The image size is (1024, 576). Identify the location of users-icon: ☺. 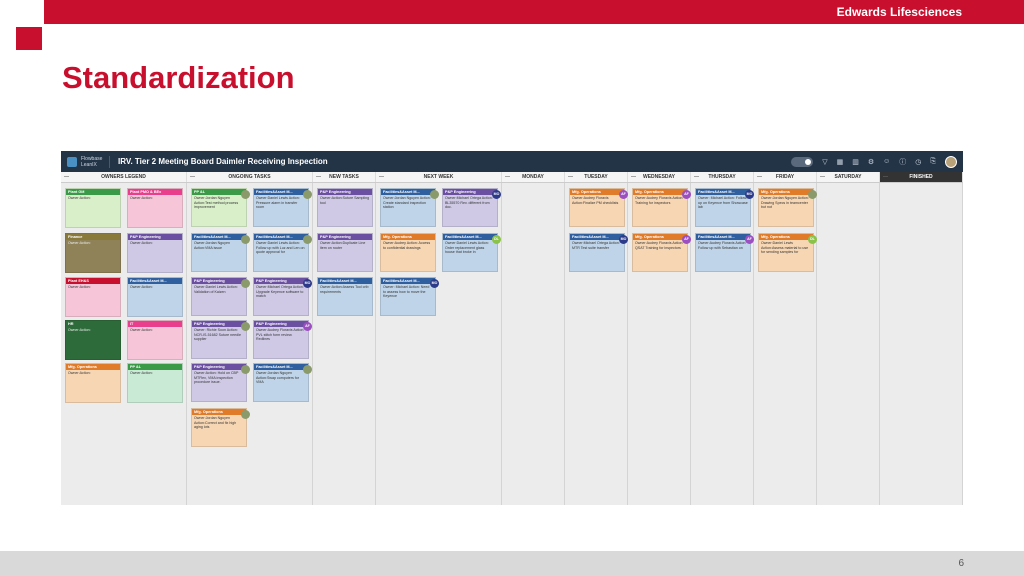
(886, 161).